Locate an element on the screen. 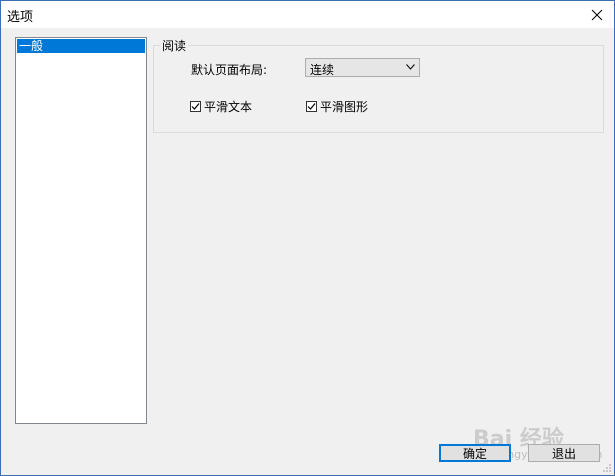 The width and height of the screenshot is (615, 476). default-layout-value: 连续 is located at coordinates (322, 70).